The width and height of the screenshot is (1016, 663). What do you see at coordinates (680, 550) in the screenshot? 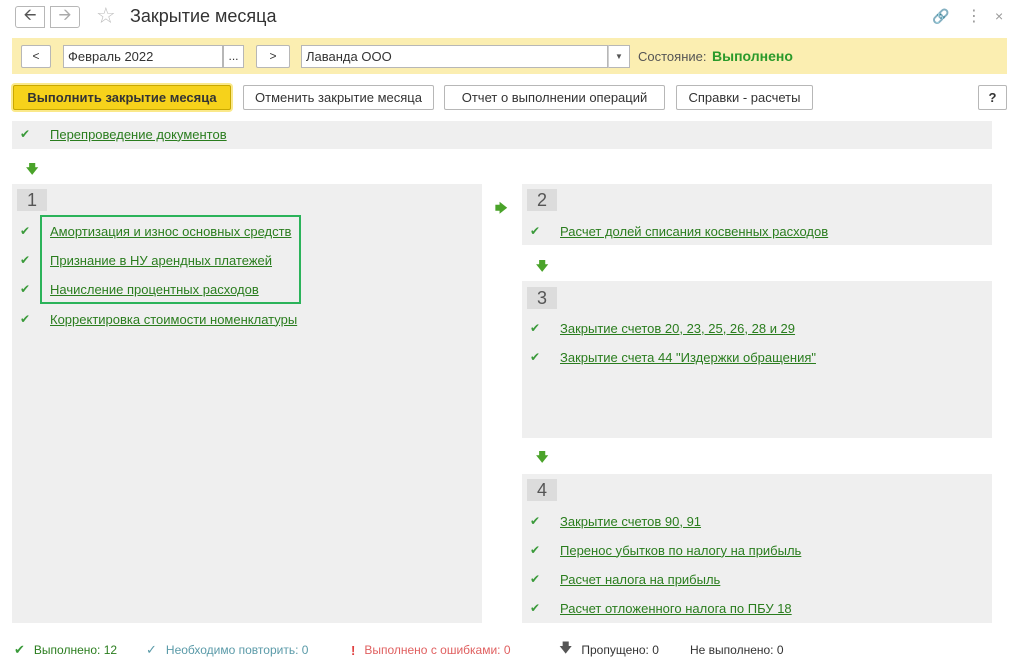
I see `stage-4-item-link: Перенос убытков по налогу на прибыль` at bounding box center [680, 550].